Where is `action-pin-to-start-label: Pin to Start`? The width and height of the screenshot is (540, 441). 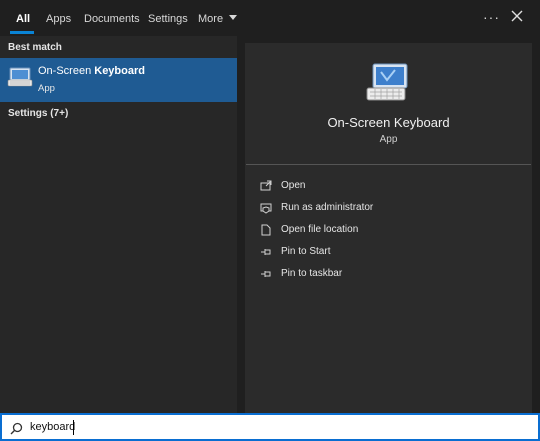 action-pin-to-start-label: Pin to Start is located at coordinates (306, 251).